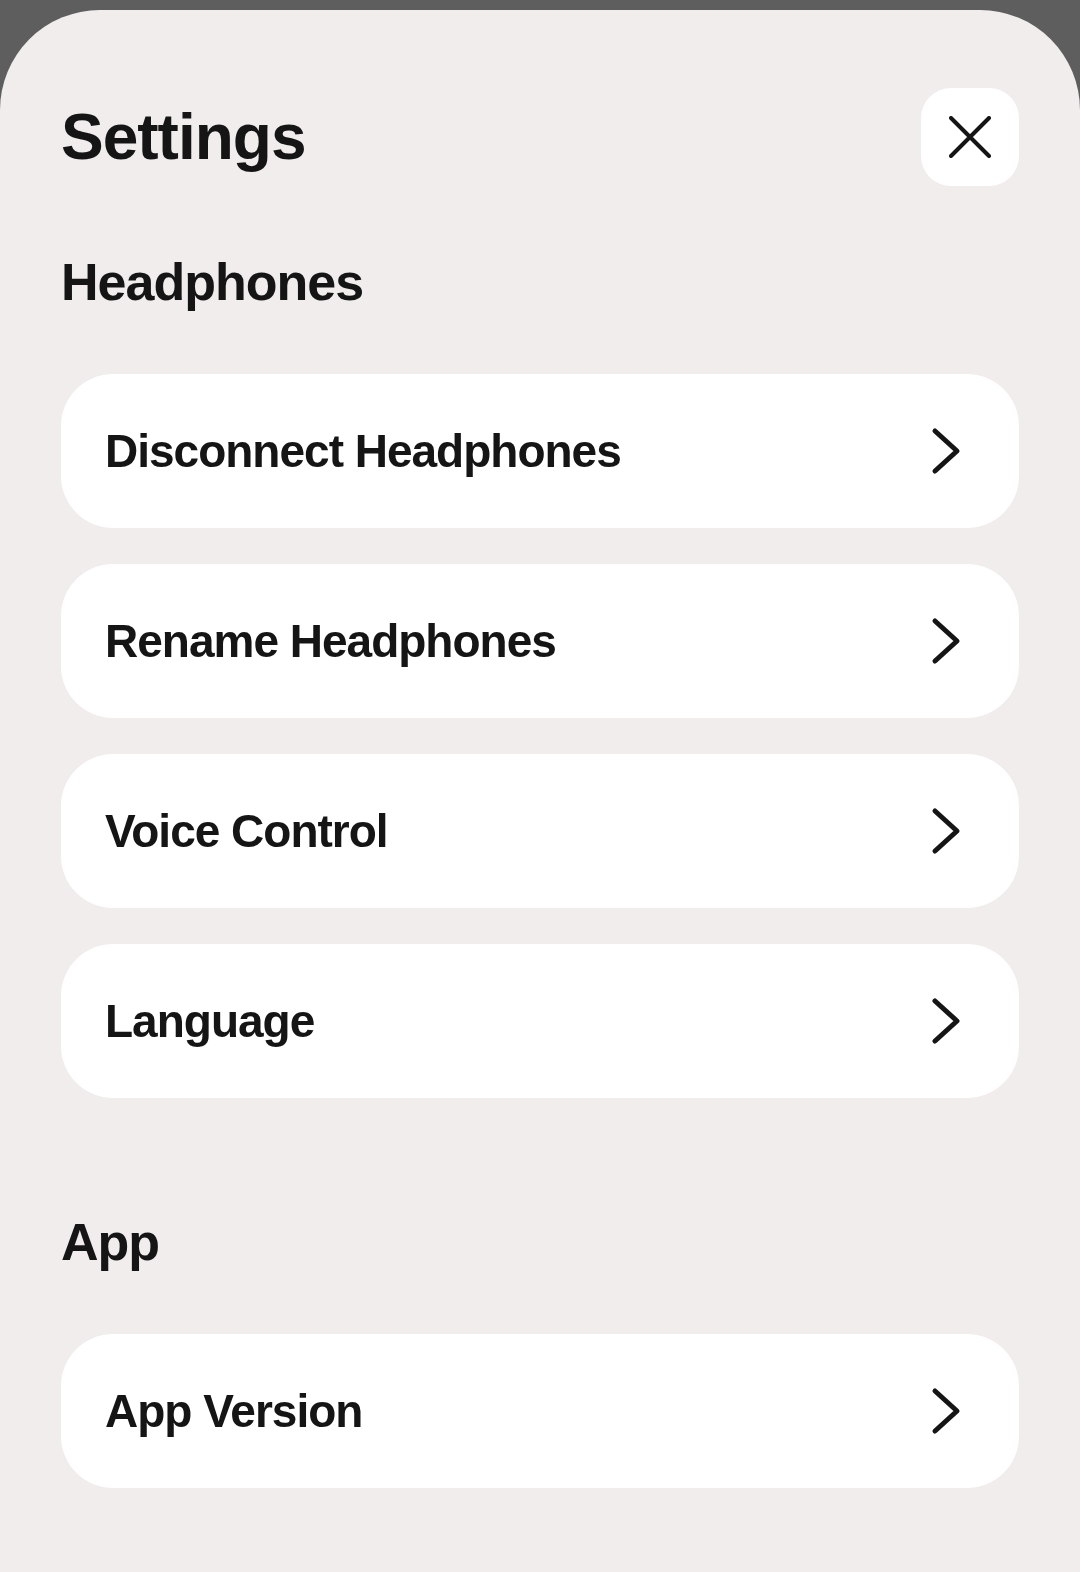 This screenshot has width=1080, height=1572. I want to click on close-icon, so click(970, 137).